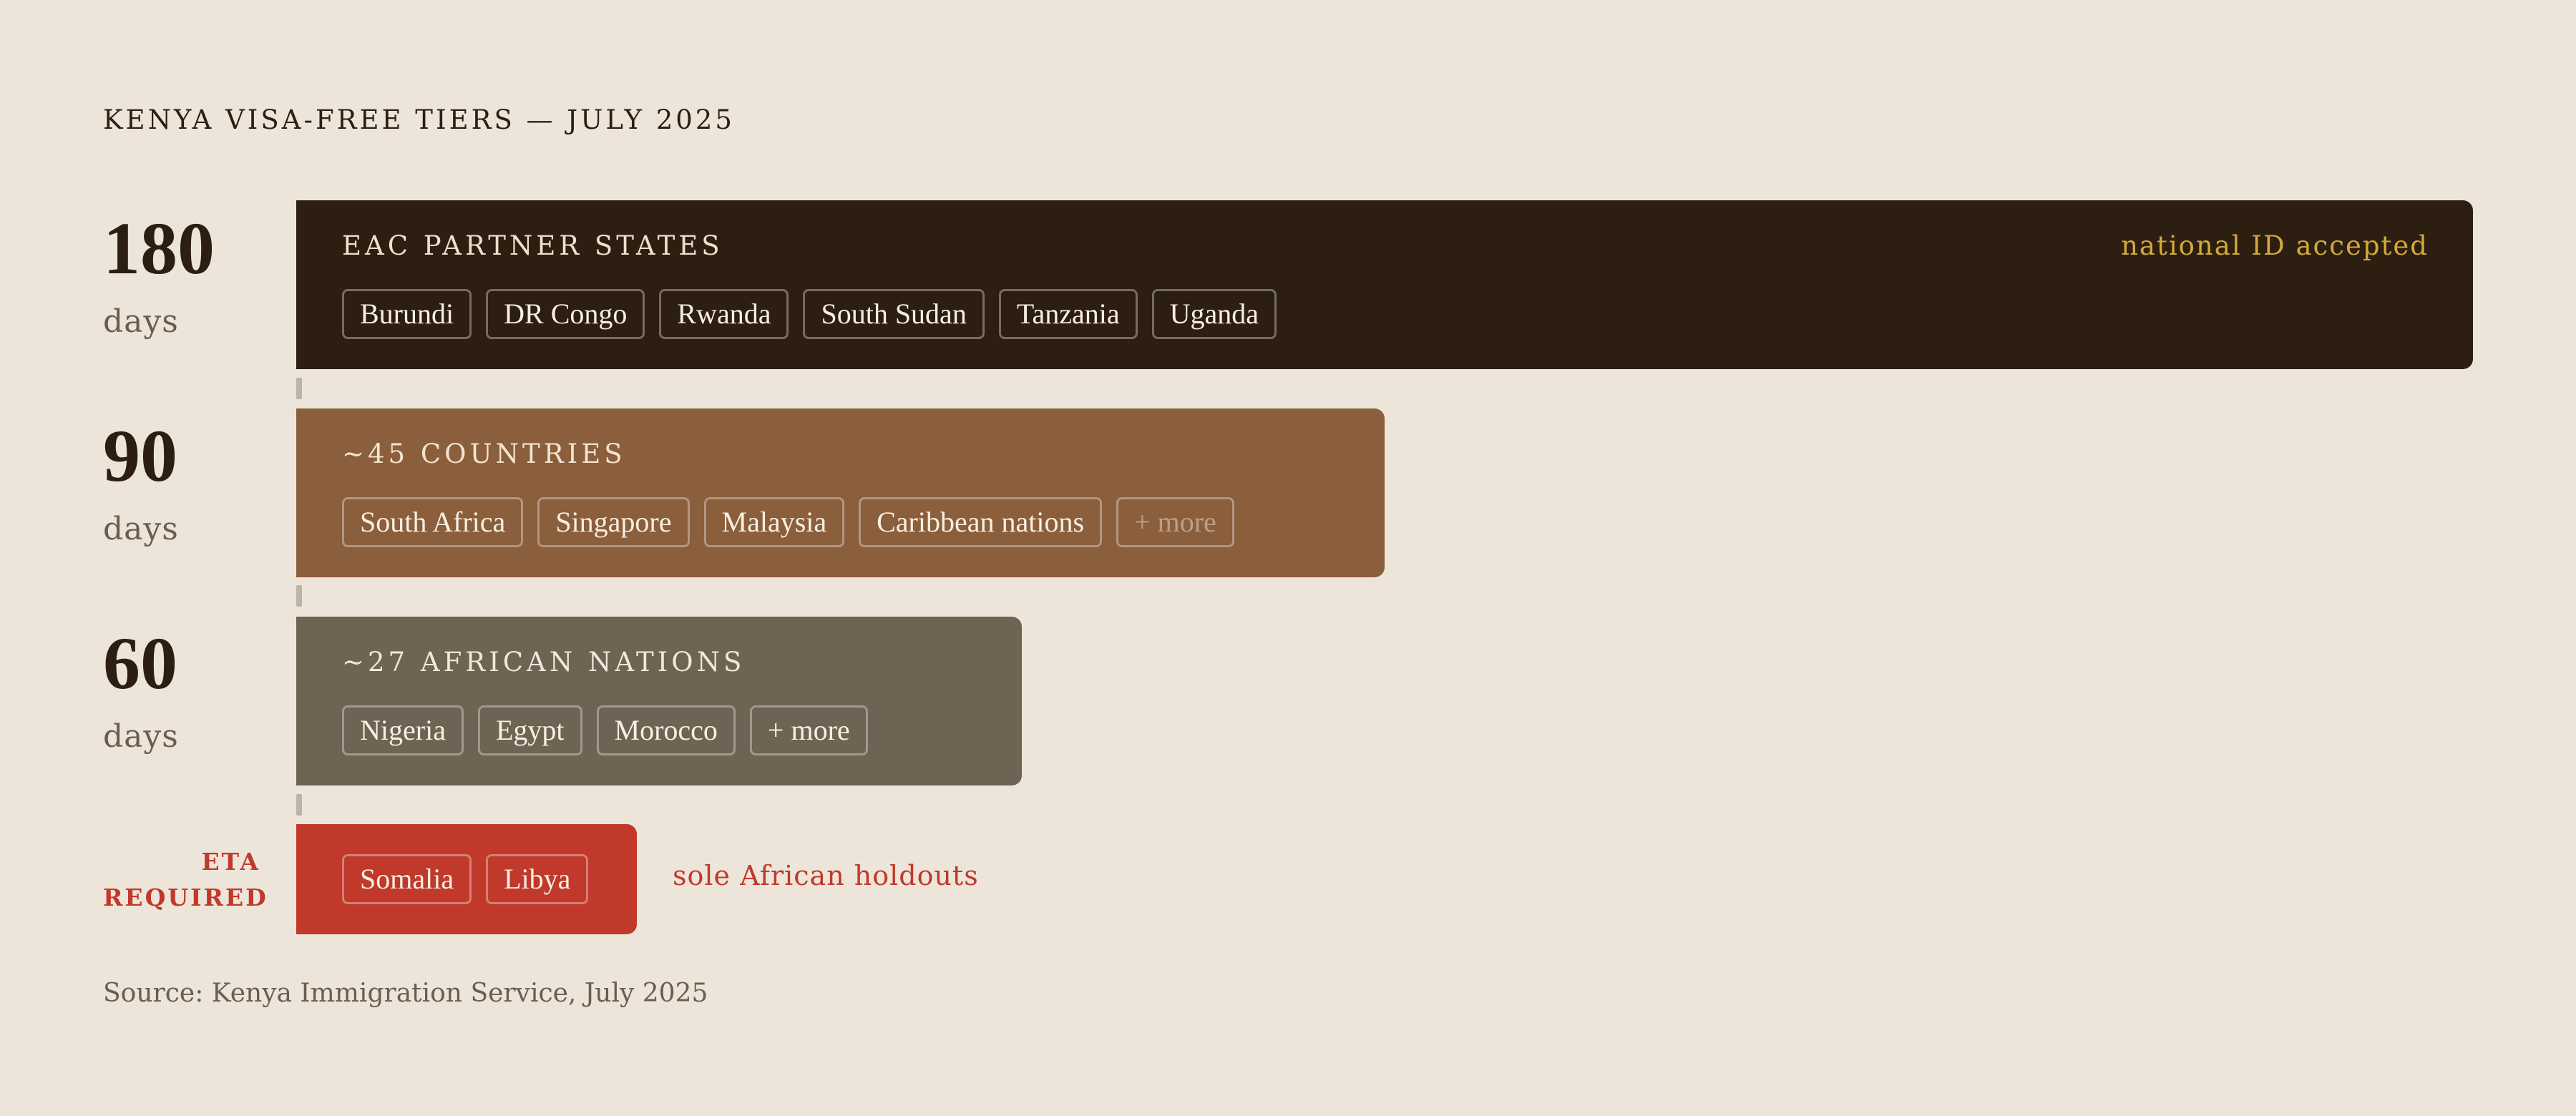 This screenshot has width=2576, height=1116. Describe the element at coordinates (1068, 314) in the screenshot. I see `country-chip: Tanzania` at that location.